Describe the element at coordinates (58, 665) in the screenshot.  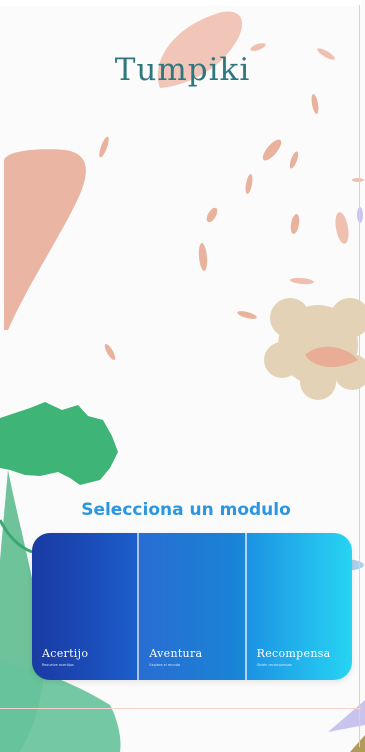
I see `module-subtitle: Resuelve acertijos` at that location.